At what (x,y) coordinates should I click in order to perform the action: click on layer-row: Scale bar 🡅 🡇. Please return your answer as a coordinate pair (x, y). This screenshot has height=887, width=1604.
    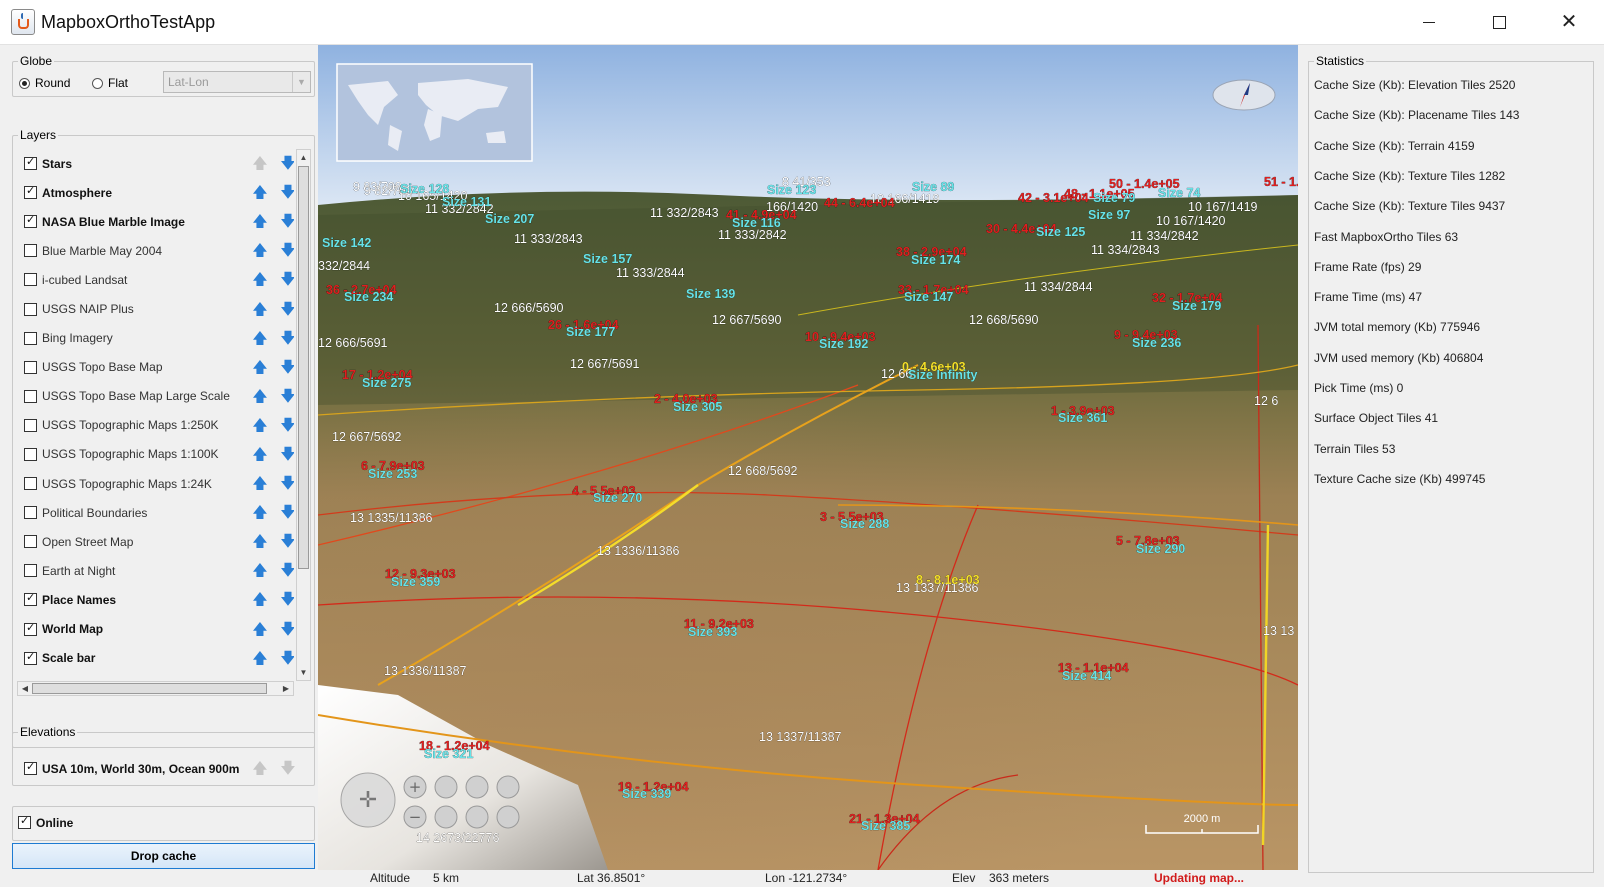
    Looking at the image, I should click on (155, 658).